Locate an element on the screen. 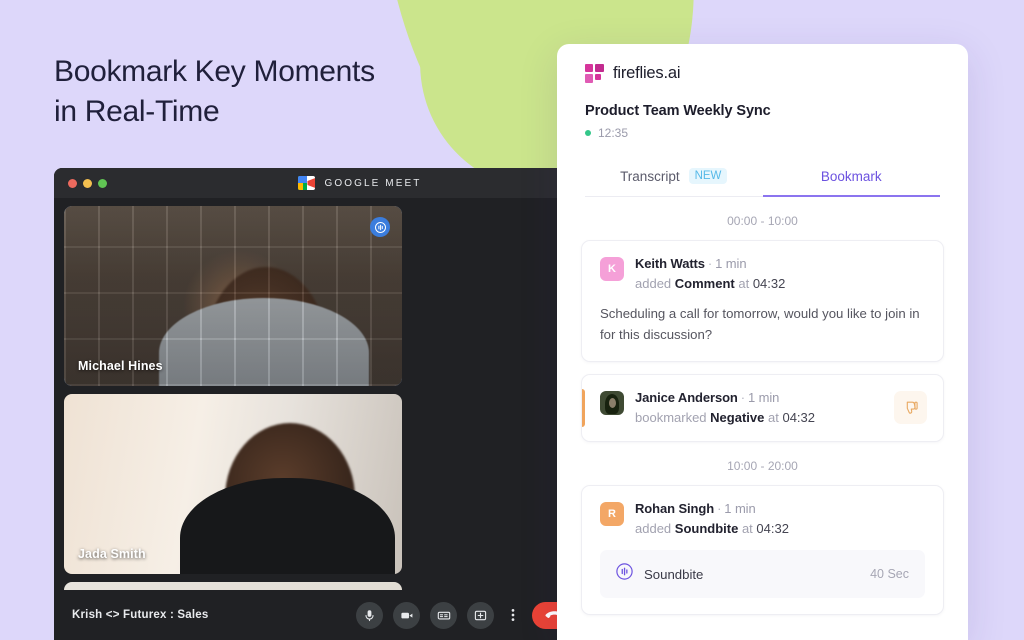 The image size is (1024, 640). present-screen-icon is located at coordinates (480, 615).